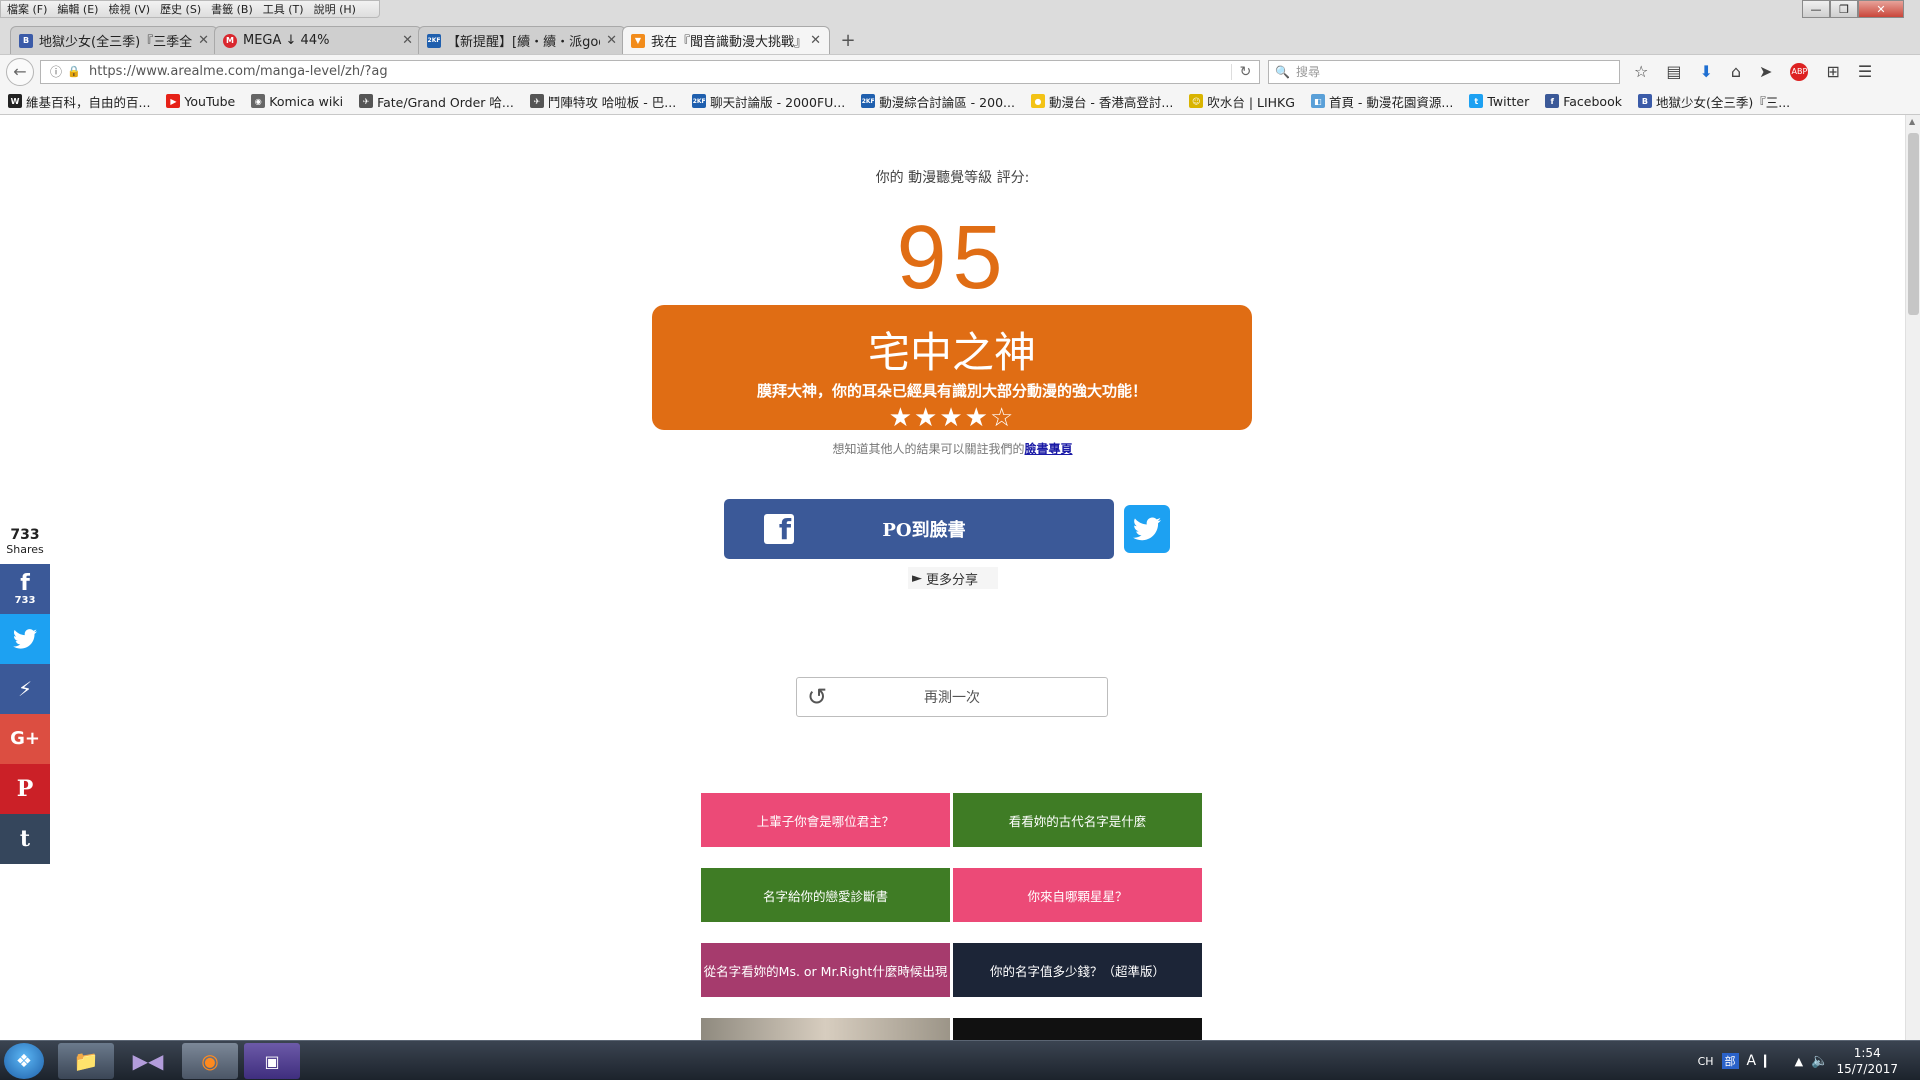  What do you see at coordinates (1049, 449) in the screenshot?
I see `facebook-page-link: 臉書專頁` at bounding box center [1049, 449].